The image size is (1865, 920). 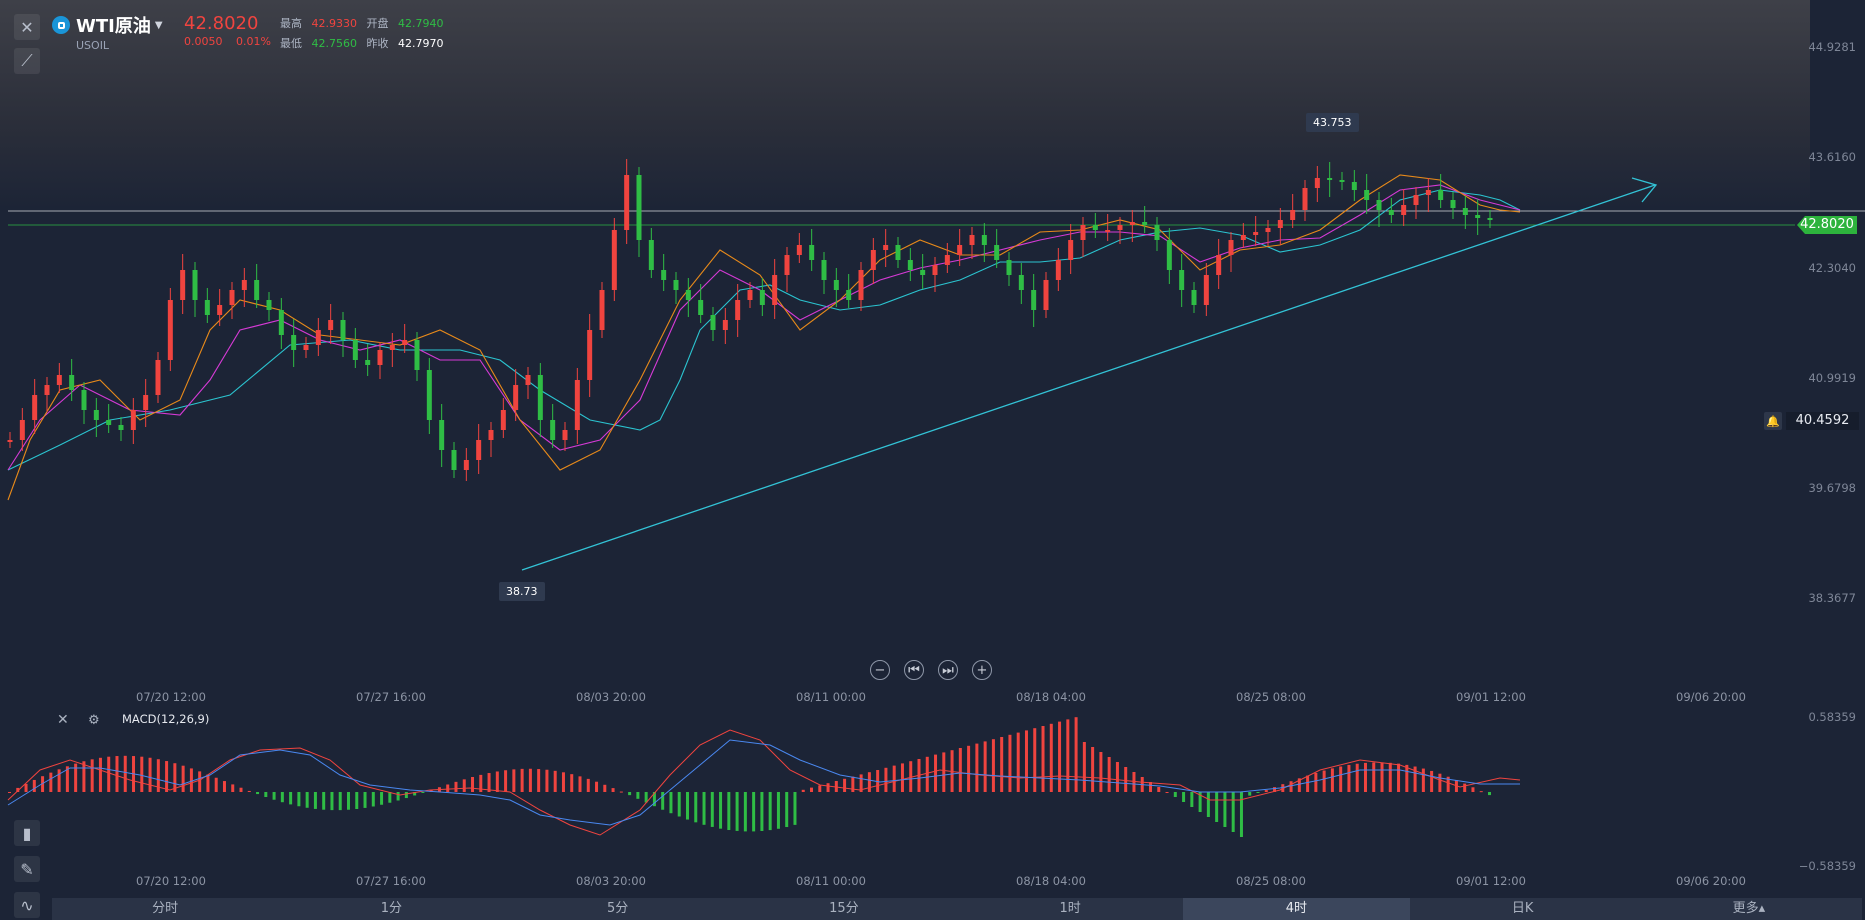 I want to click on tab-1min: 1分, so click(x=391, y=909).